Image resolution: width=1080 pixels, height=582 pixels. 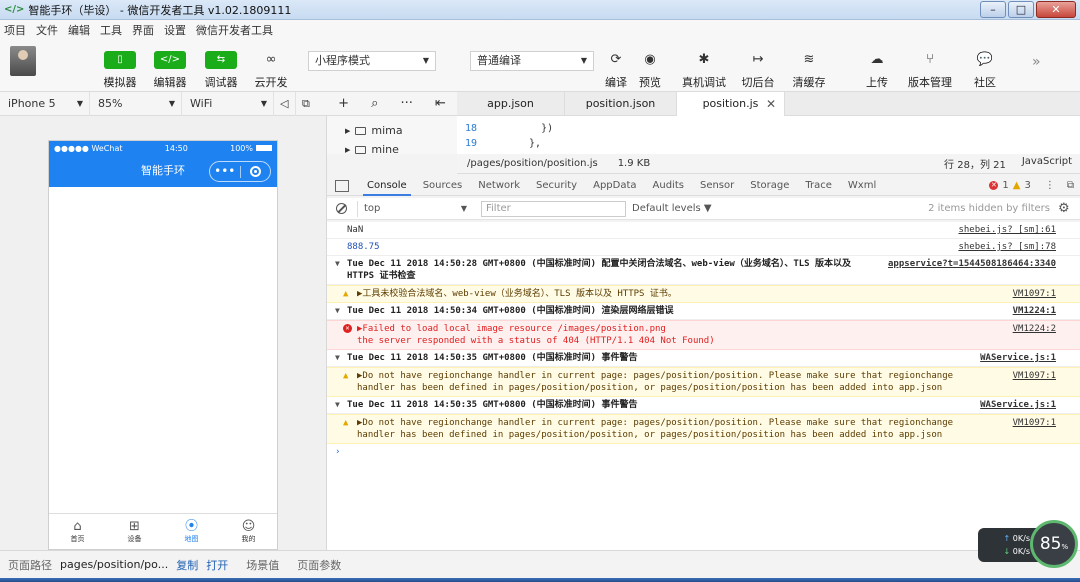 What do you see at coordinates (256, 171) in the screenshot?
I see `close-miniprogram-button` at bounding box center [256, 171].